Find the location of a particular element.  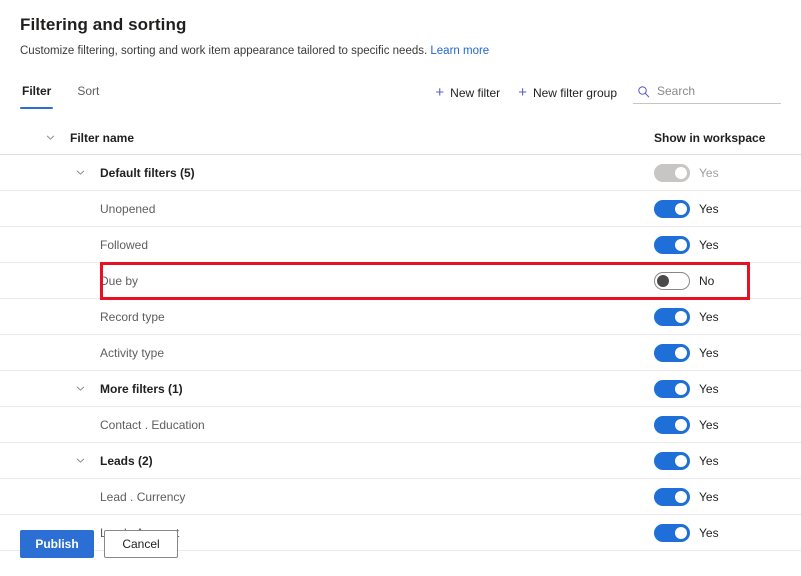

table-row: Record type Yes is located at coordinates (400, 317).